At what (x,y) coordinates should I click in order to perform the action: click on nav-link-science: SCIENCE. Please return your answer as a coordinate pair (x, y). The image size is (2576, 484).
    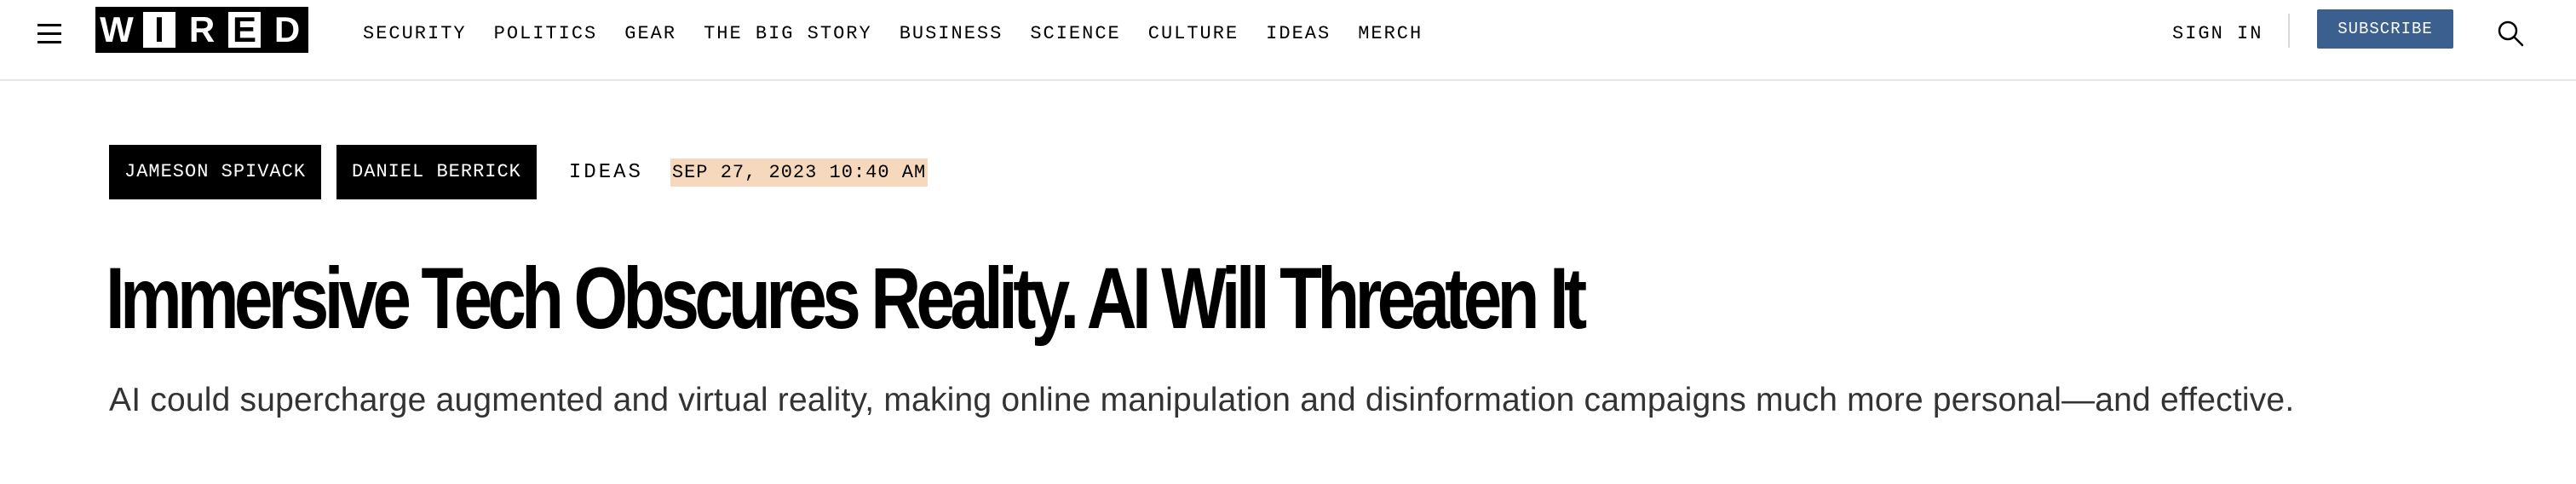
    Looking at the image, I should click on (1075, 33).